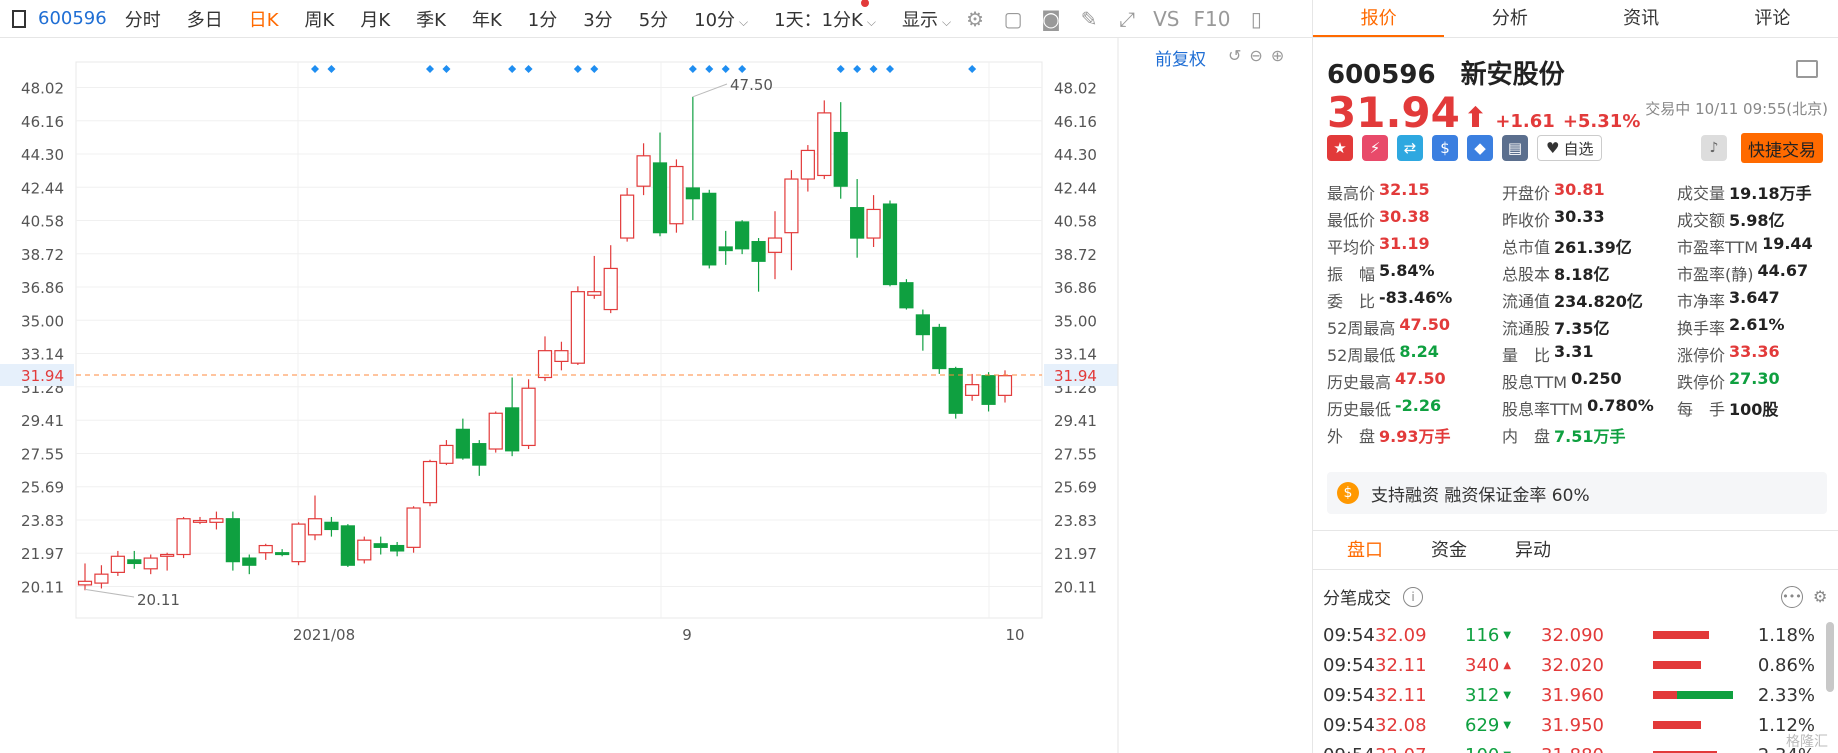 This screenshot has height=753, width=1838. I want to click on tab-quote: 报价, so click(1379, 18).